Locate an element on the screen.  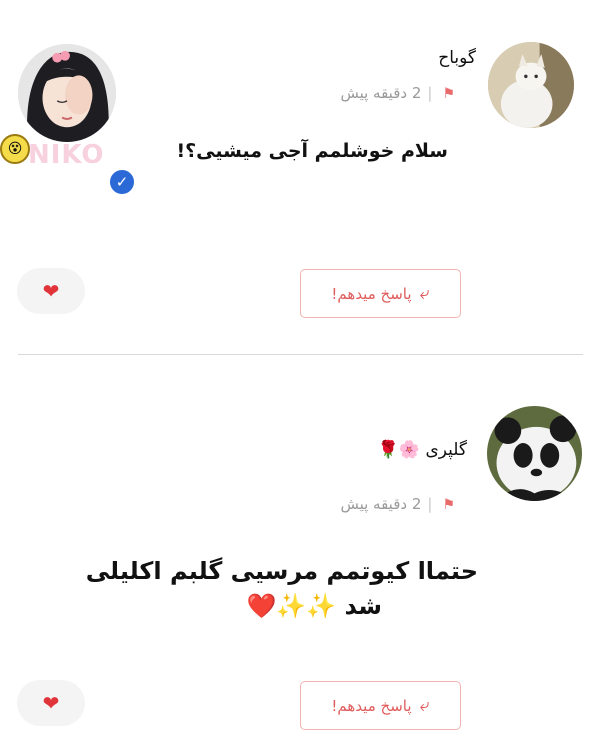
comment-1-like-button: ❤ is located at coordinates (51, 291).